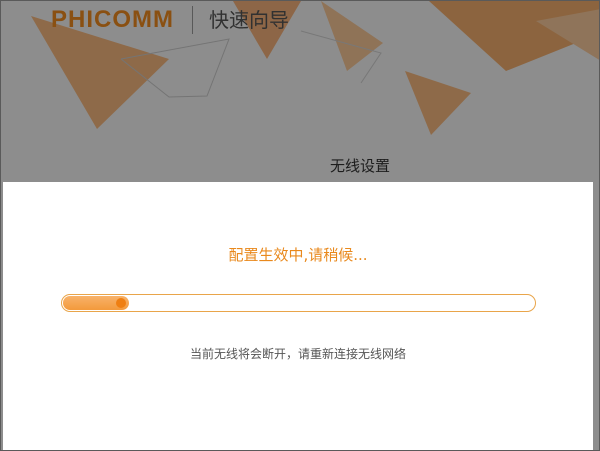  I want to click on progress-indicator-dot, so click(121, 303).